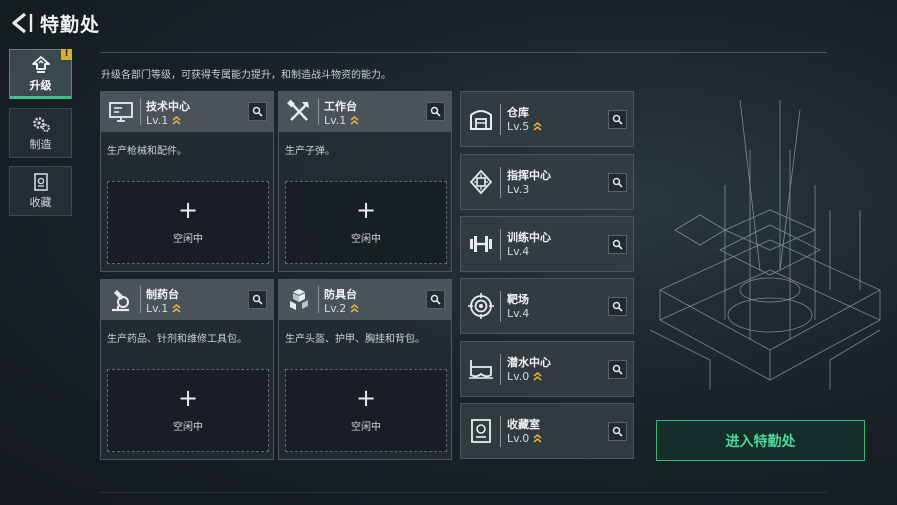 Image resolution: width=897 pixels, height=505 pixels. I want to click on facility-level: Lv.3, so click(518, 189).